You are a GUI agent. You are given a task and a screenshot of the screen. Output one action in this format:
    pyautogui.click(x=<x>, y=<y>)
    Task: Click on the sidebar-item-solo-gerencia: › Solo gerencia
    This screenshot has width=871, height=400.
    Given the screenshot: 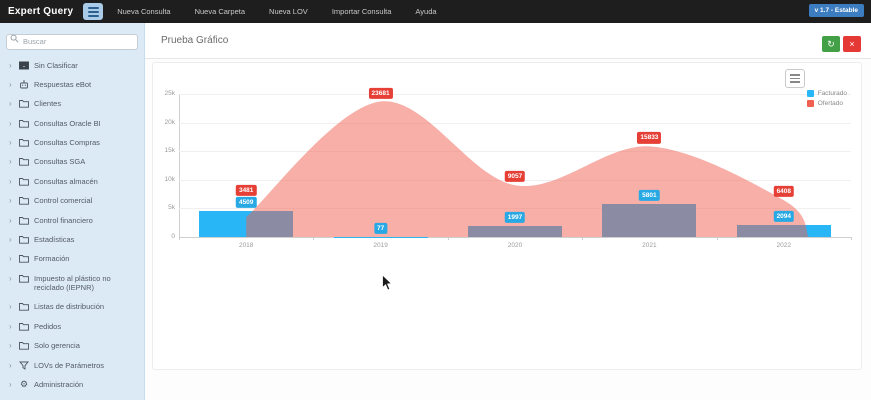 What is the action you would take?
    pyautogui.click(x=72, y=345)
    